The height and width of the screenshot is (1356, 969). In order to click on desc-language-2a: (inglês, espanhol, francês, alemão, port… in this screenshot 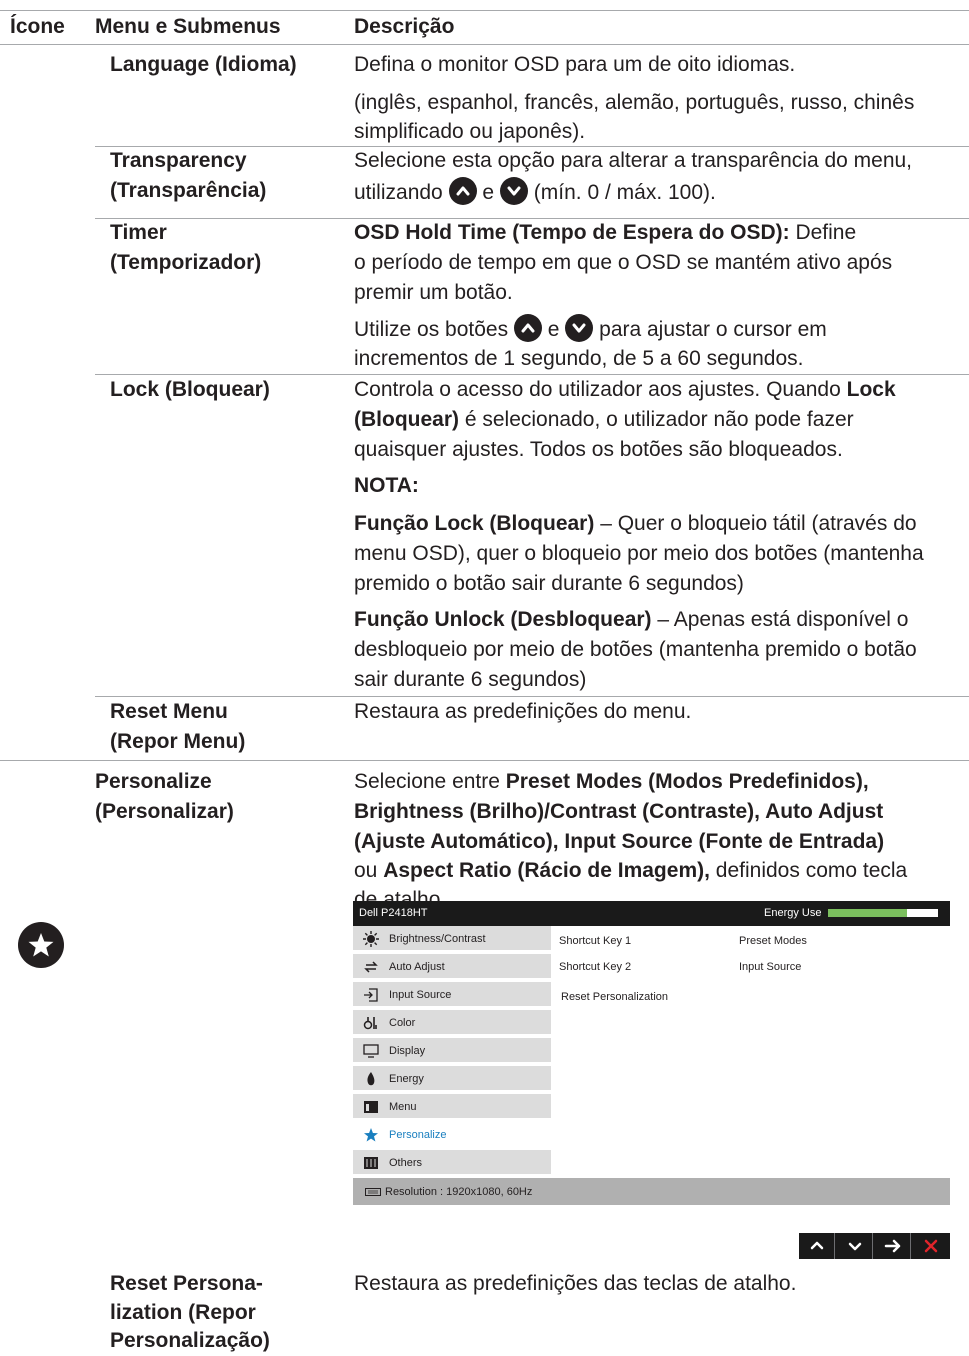, I will do `click(634, 102)`.